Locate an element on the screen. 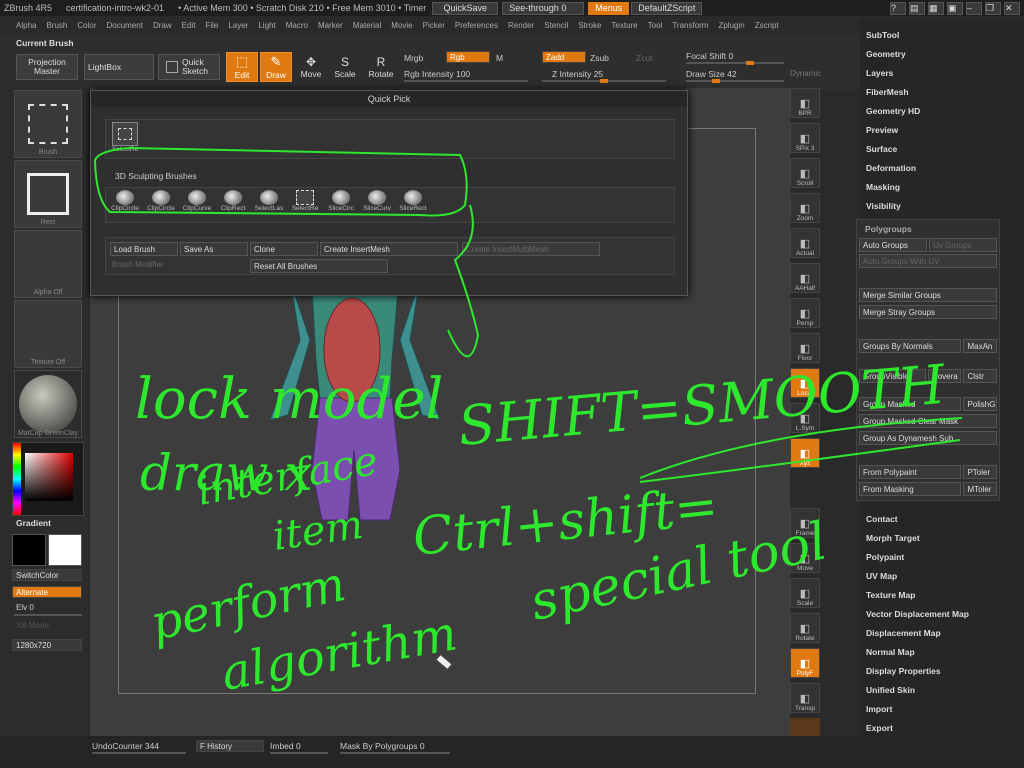 The image size is (1024, 768). note-shift-smooth: SHIFT=SMOOTH is located at coordinates (702, 405).